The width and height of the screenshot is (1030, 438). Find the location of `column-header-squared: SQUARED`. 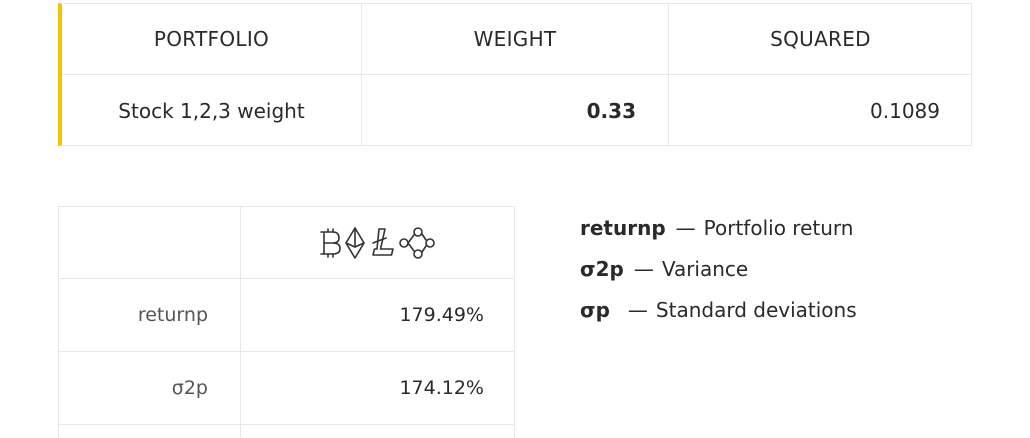

column-header-squared: SQUARED is located at coordinates (820, 39).